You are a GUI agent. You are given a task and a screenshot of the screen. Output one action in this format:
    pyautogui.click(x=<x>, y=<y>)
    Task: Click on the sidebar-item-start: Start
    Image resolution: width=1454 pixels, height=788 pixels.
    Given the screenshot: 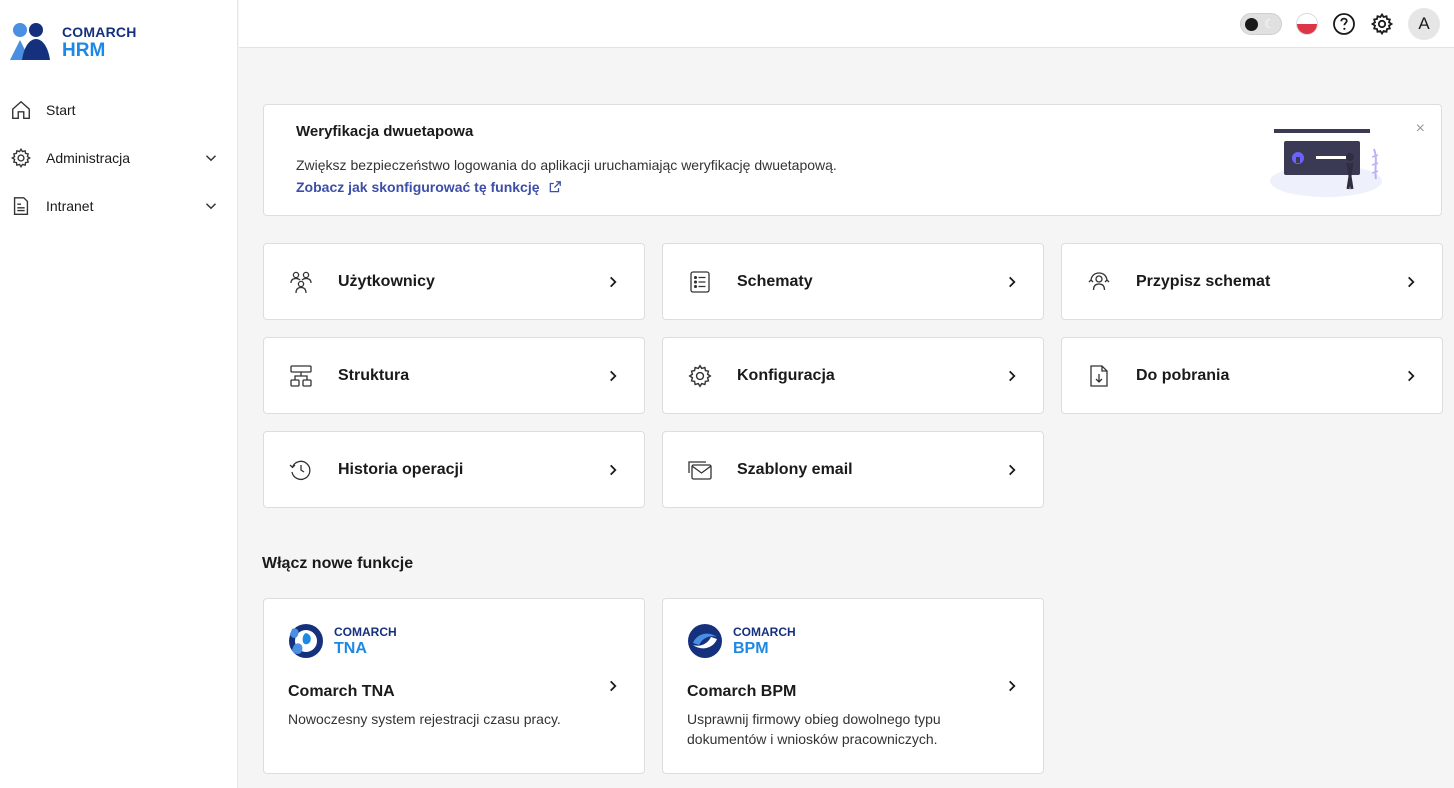 What is the action you would take?
    pyautogui.click(x=119, y=110)
    